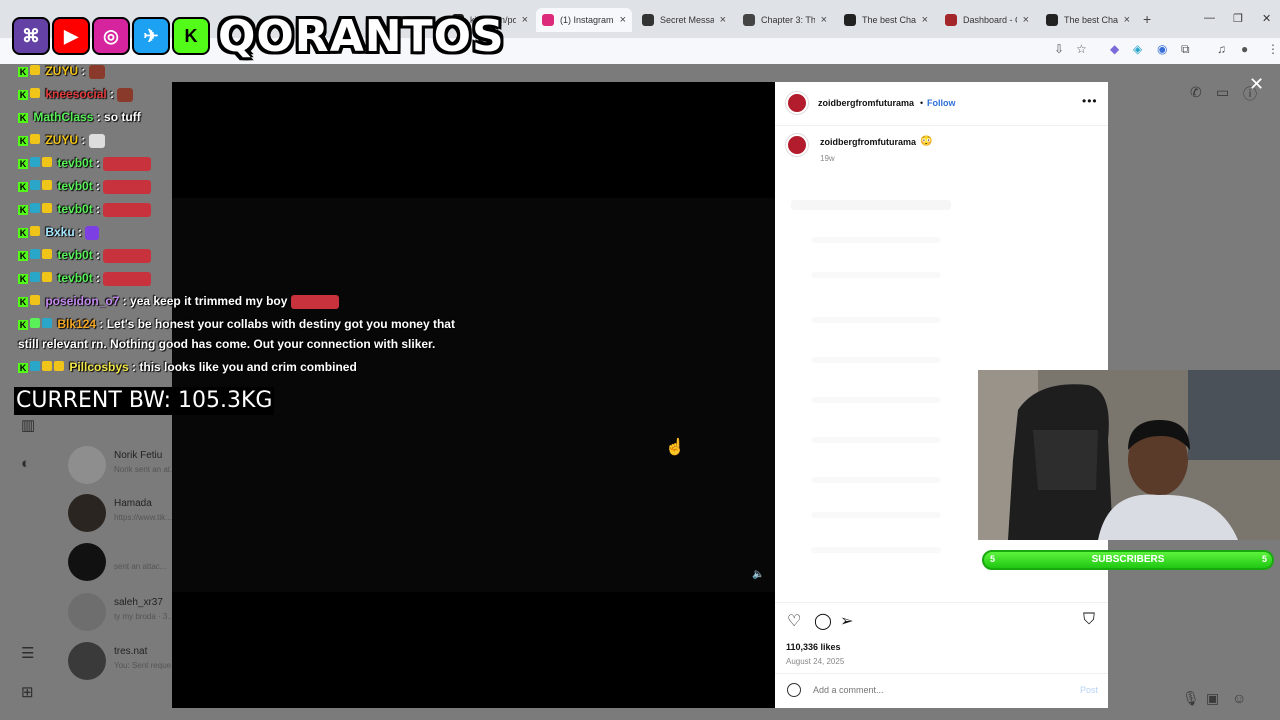 This screenshot has width=1280, height=720. Describe the element at coordinates (1209, 18) in the screenshot. I see `minimize-button: —` at that location.